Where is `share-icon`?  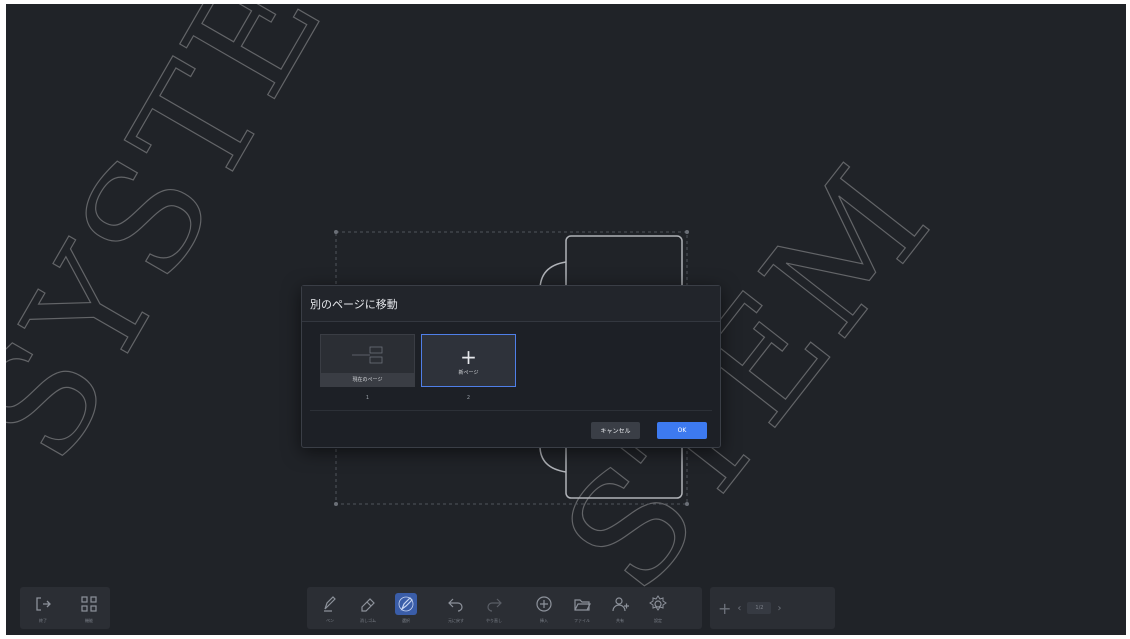 share-icon is located at coordinates (620, 603).